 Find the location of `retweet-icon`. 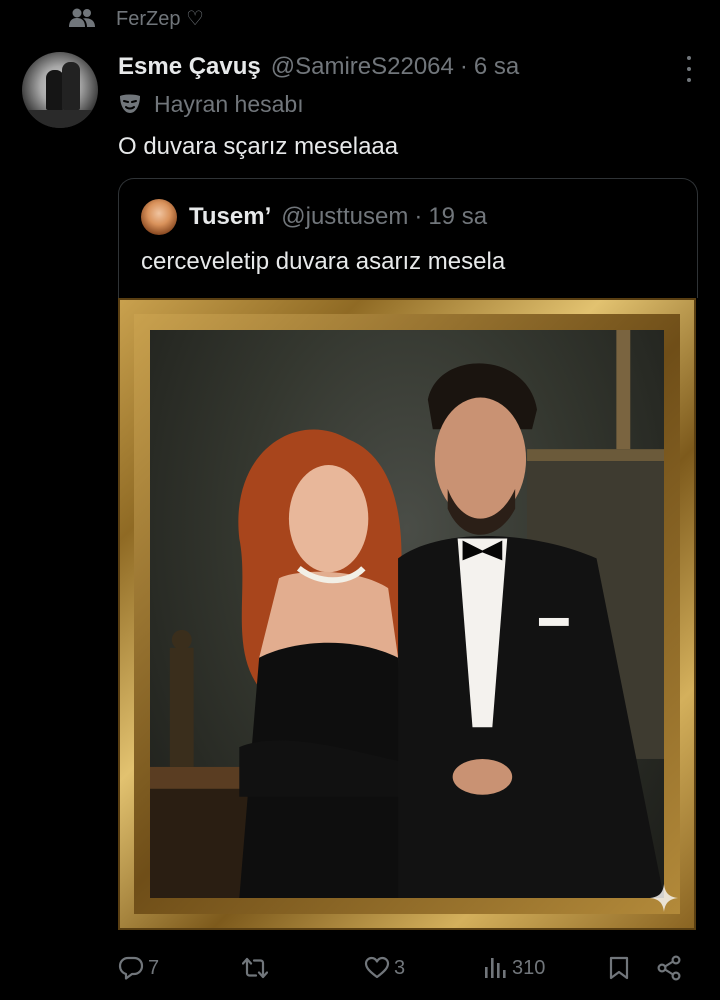

retweet-icon is located at coordinates (255, 968).